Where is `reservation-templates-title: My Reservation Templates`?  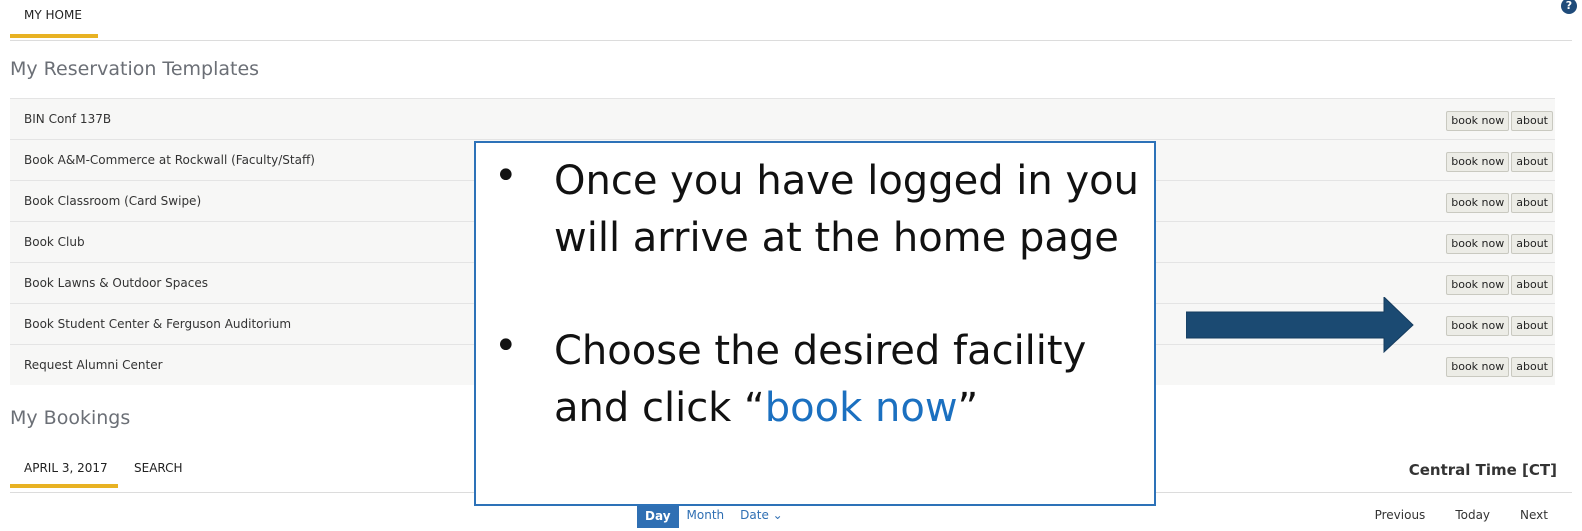
reservation-templates-title: My Reservation Templates is located at coordinates (135, 69).